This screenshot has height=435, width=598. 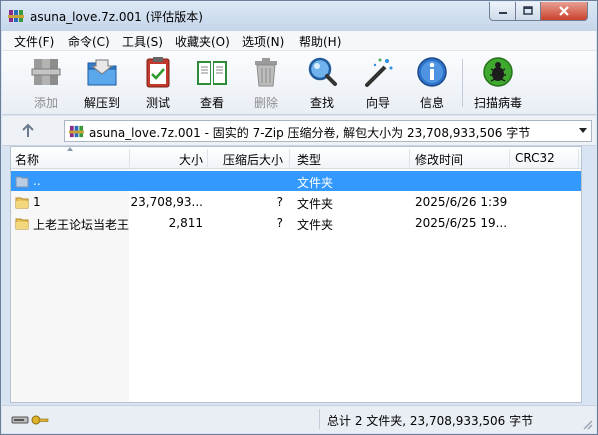 What do you see at coordinates (296, 202) in the screenshot?
I see `table-row: 1 23,708,93... ? 文件夹 2025/6/26 1:39` at bounding box center [296, 202].